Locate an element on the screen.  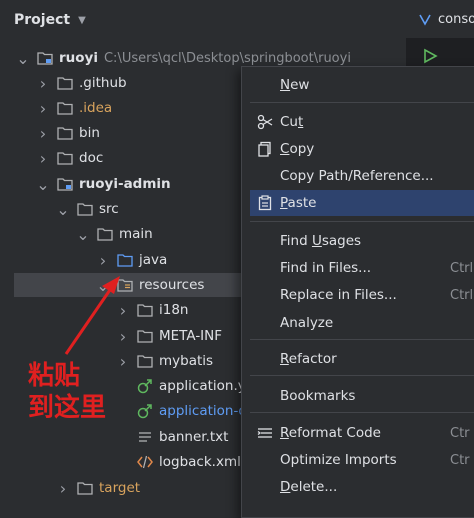
scissors-icon is located at coordinates (265, 122).